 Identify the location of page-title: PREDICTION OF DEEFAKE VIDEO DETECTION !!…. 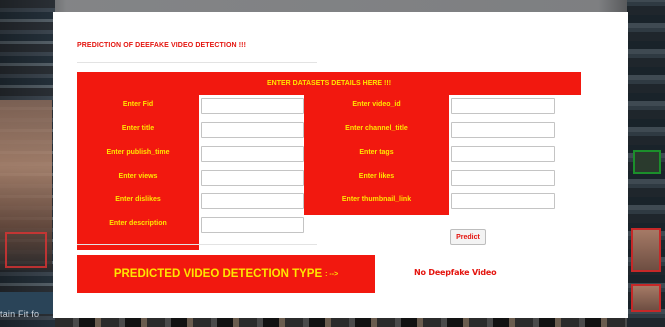
(161, 45).